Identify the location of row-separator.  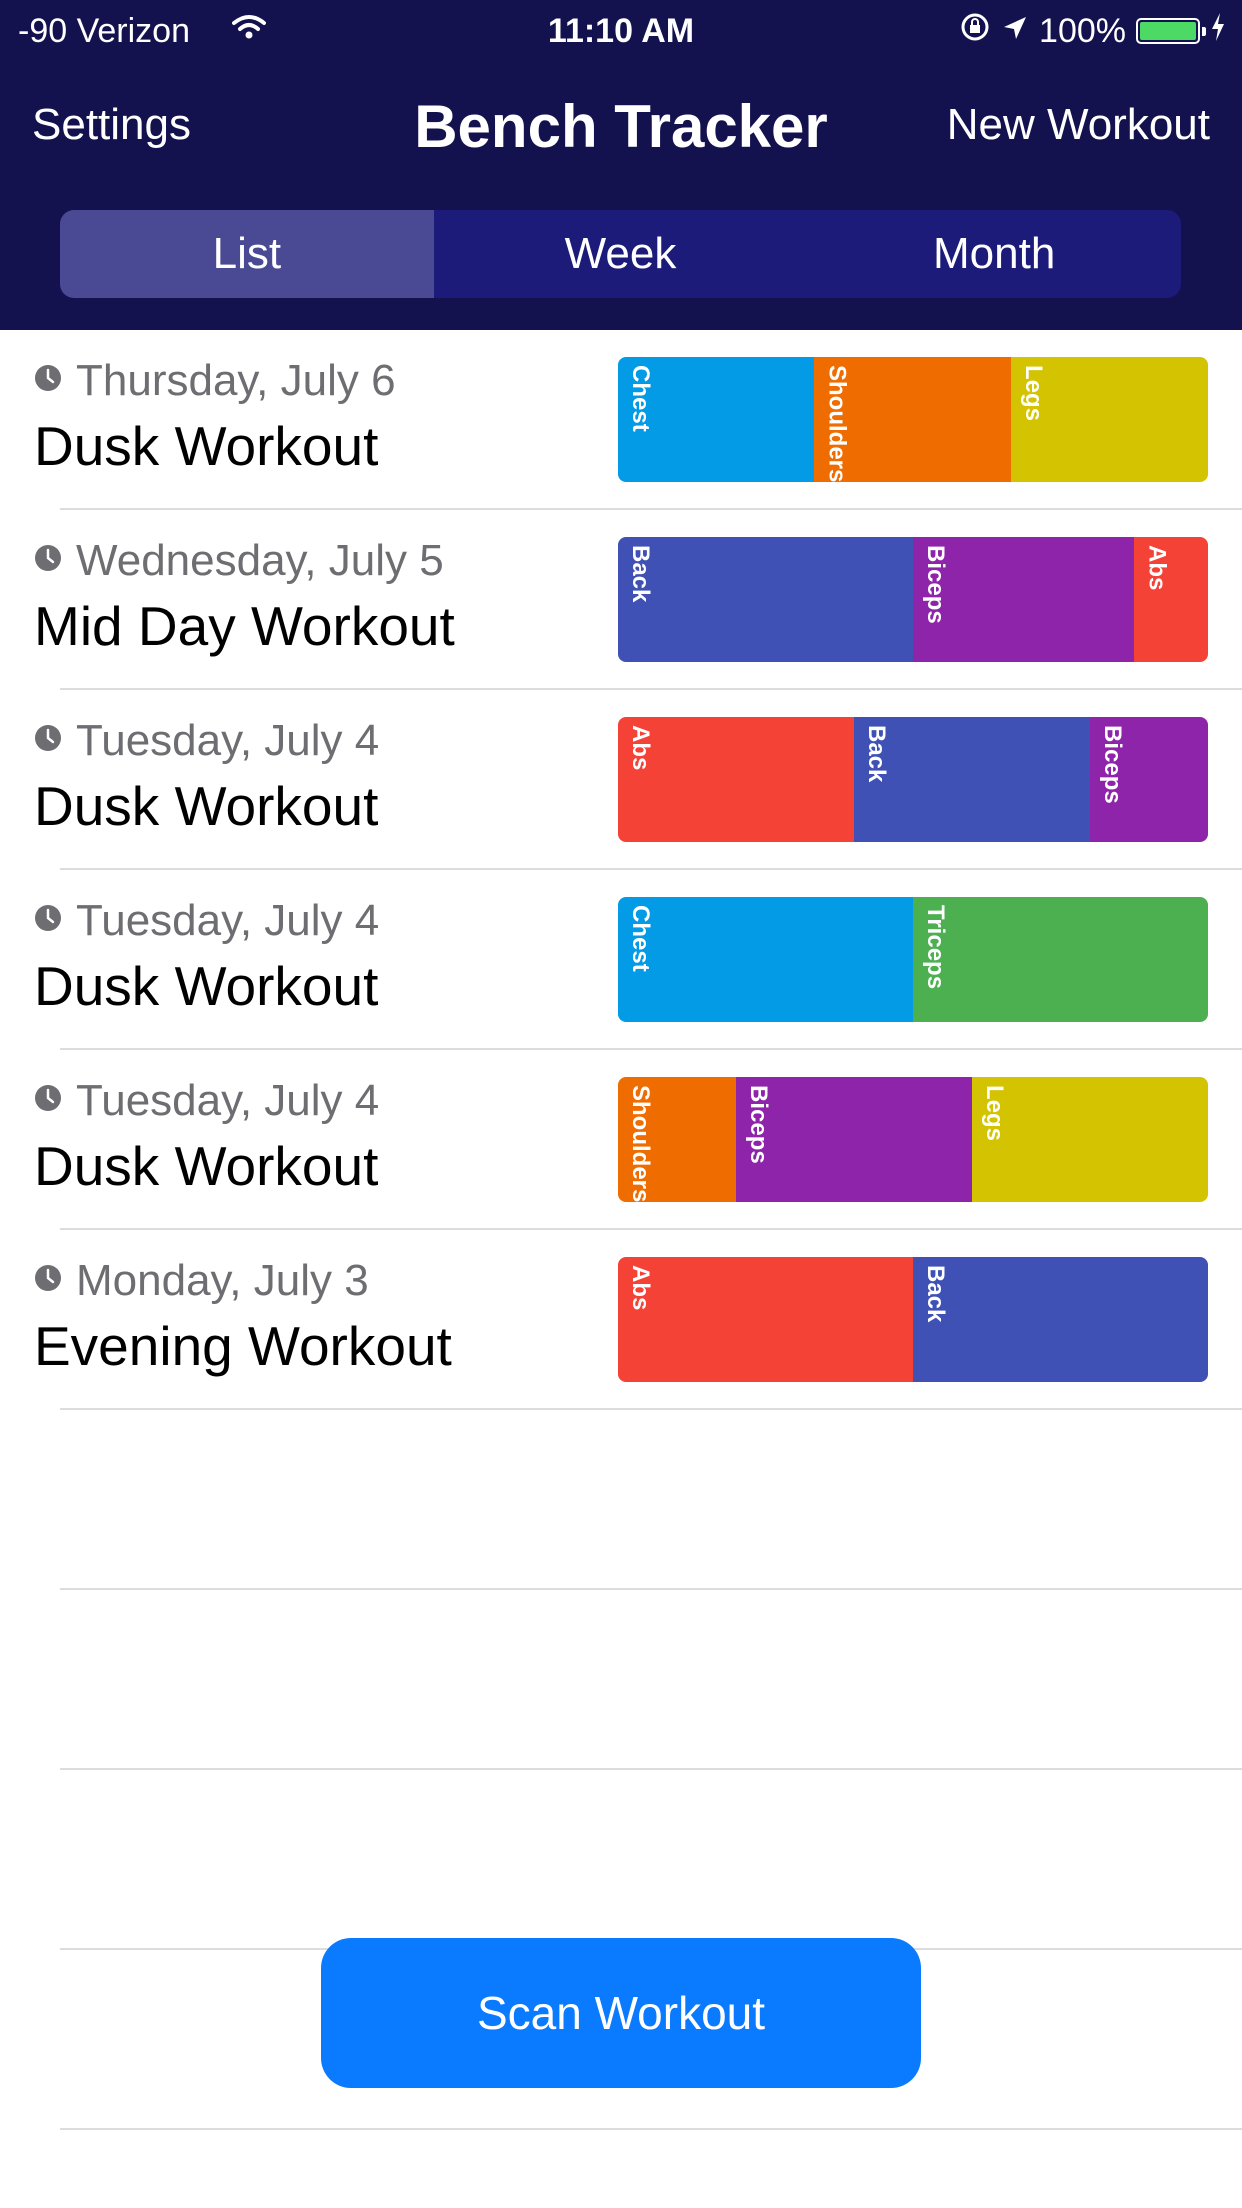
(651, 2129).